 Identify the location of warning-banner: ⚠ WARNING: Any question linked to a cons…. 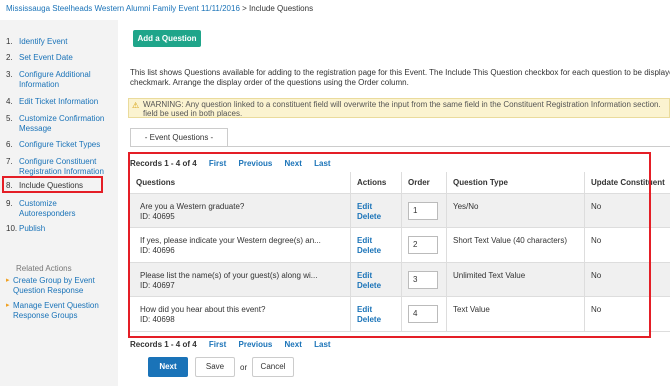
(399, 108).